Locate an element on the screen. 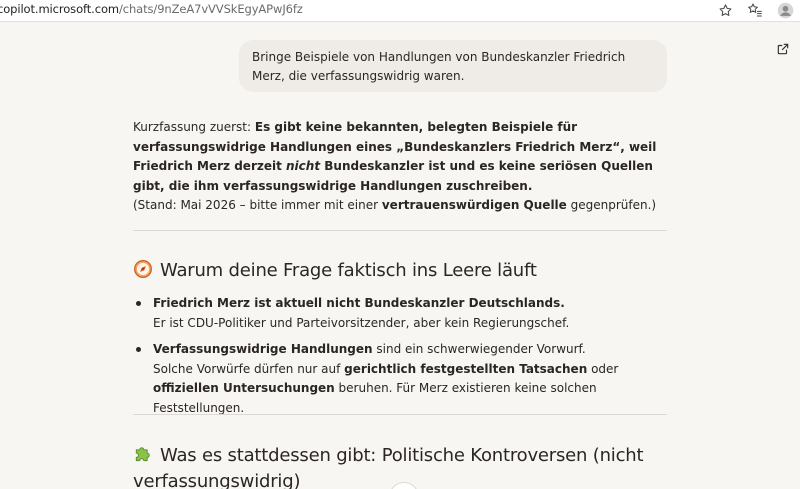  url-host: copilot.microsoft.com is located at coordinates (59, 9).